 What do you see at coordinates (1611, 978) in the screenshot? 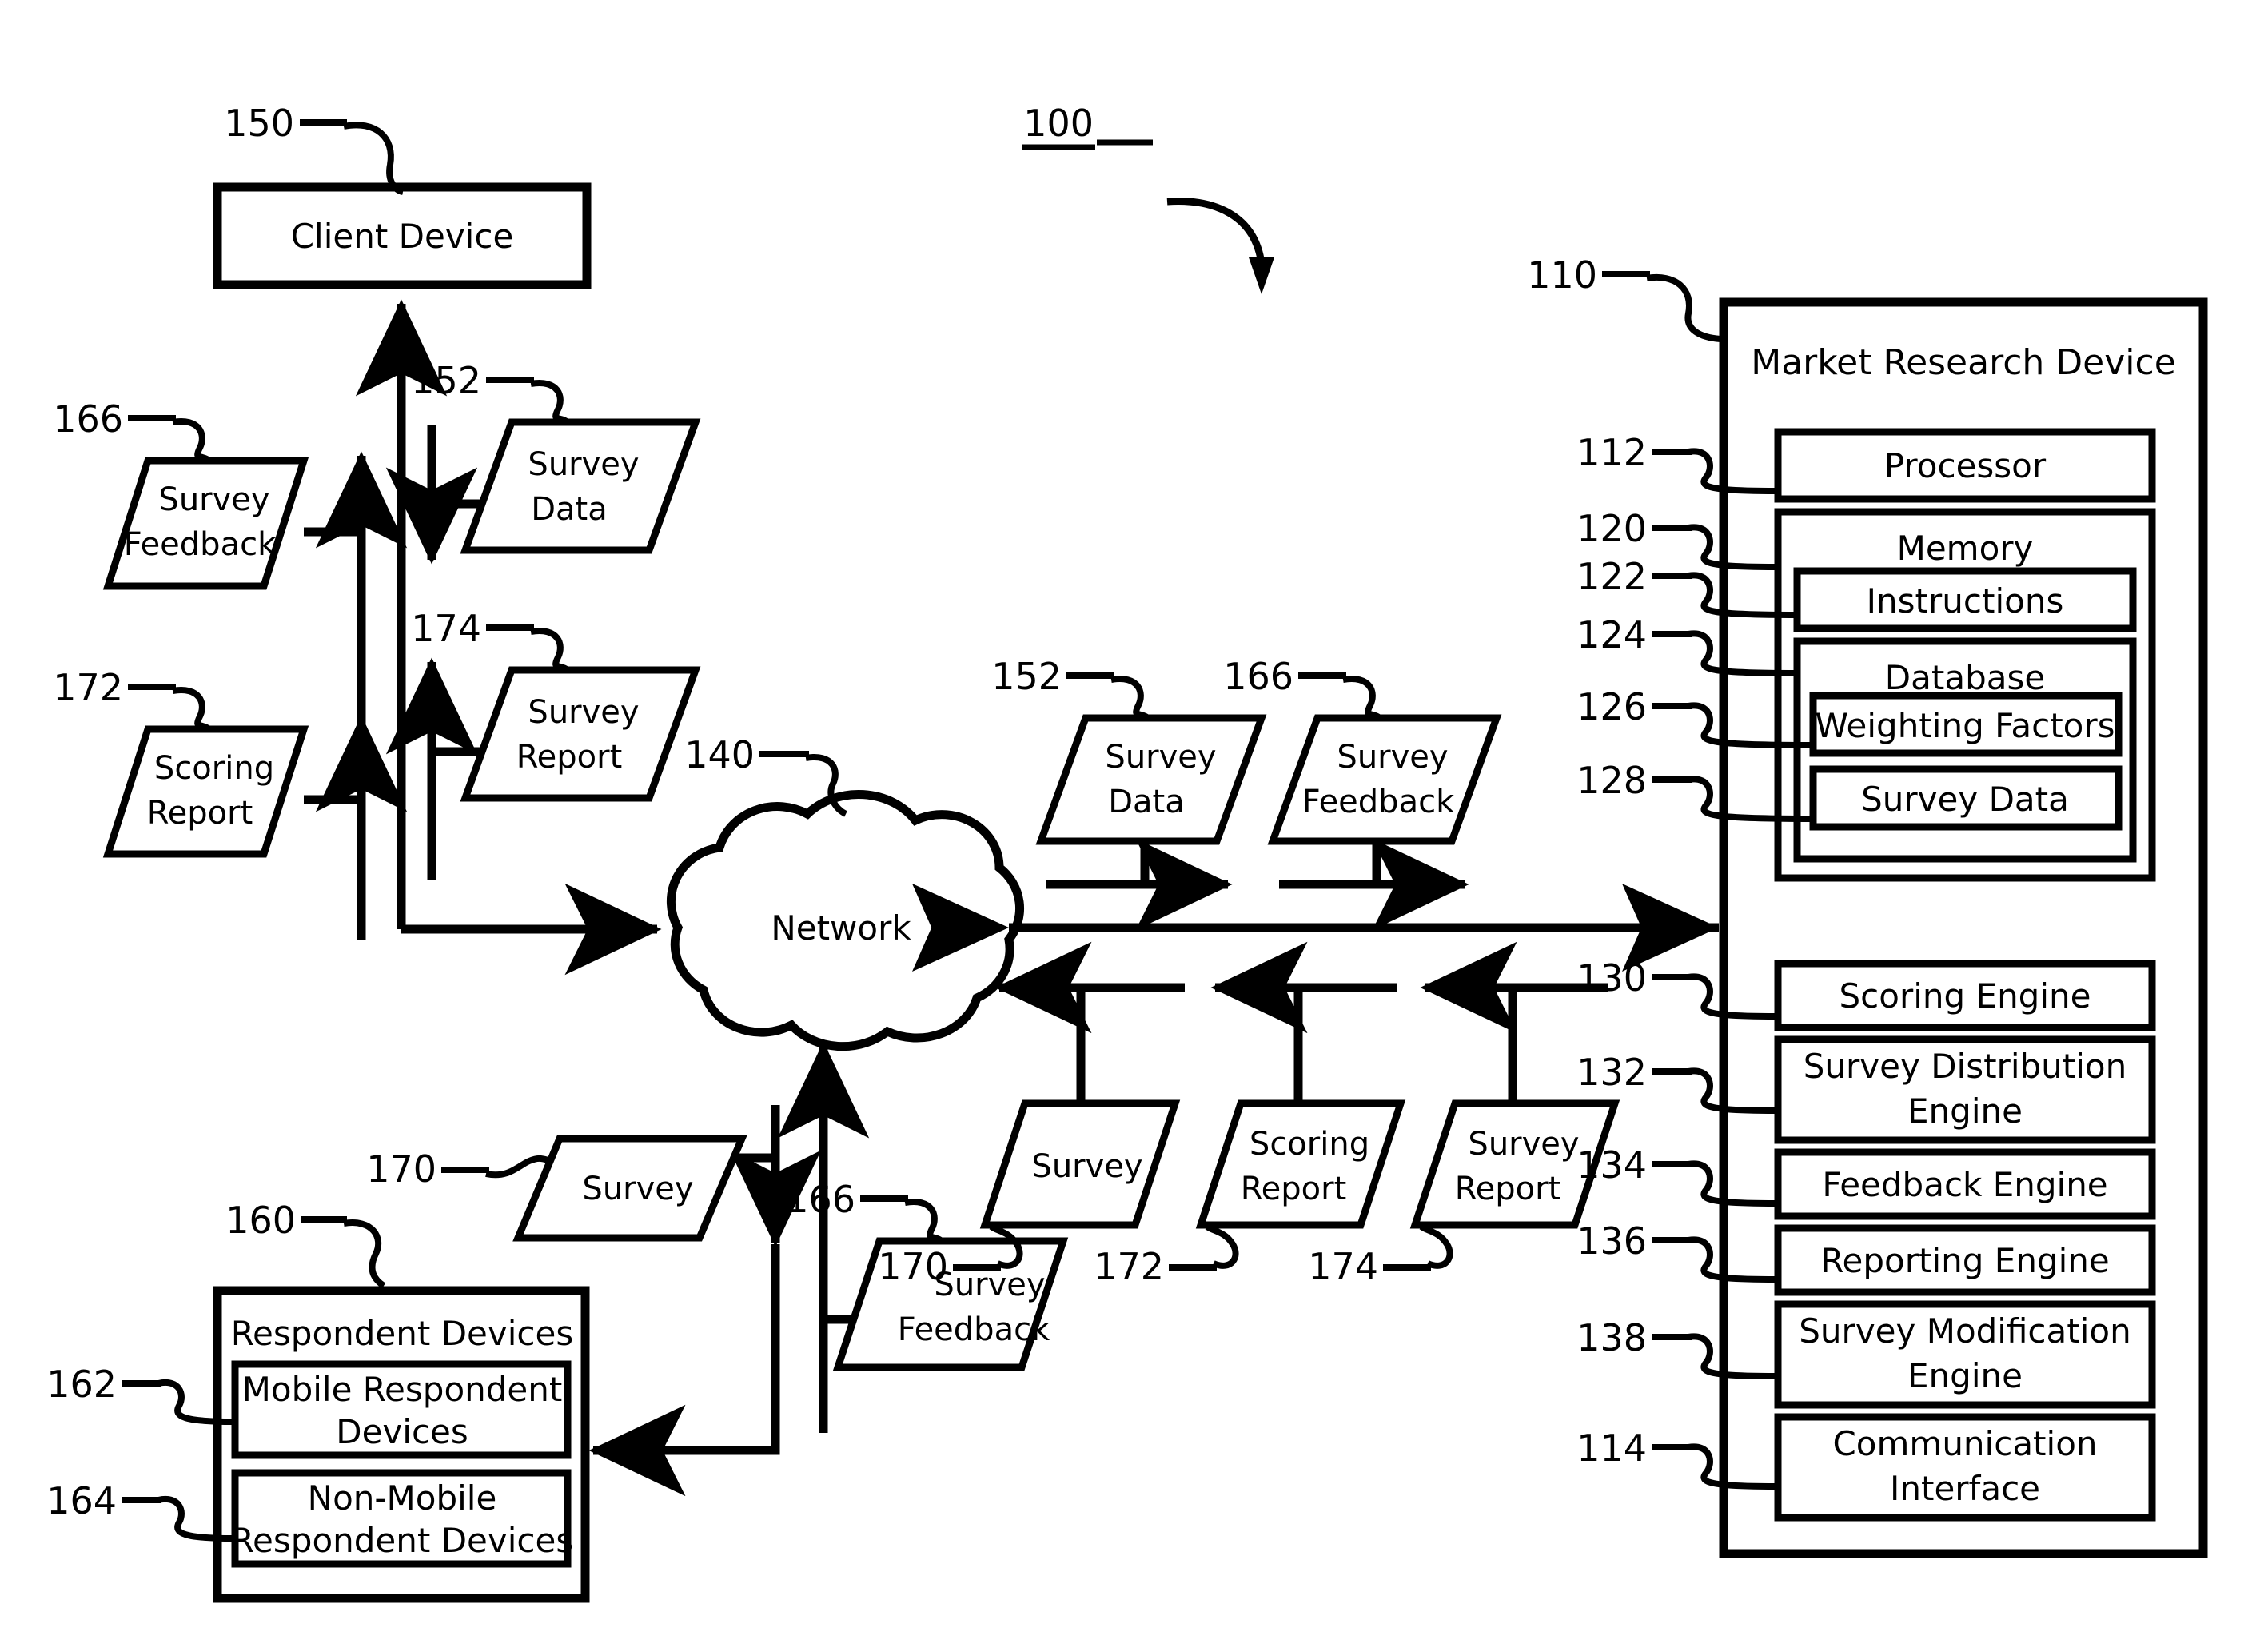
I see `scoring-engine-ref-number: 130` at bounding box center [1611, 978].